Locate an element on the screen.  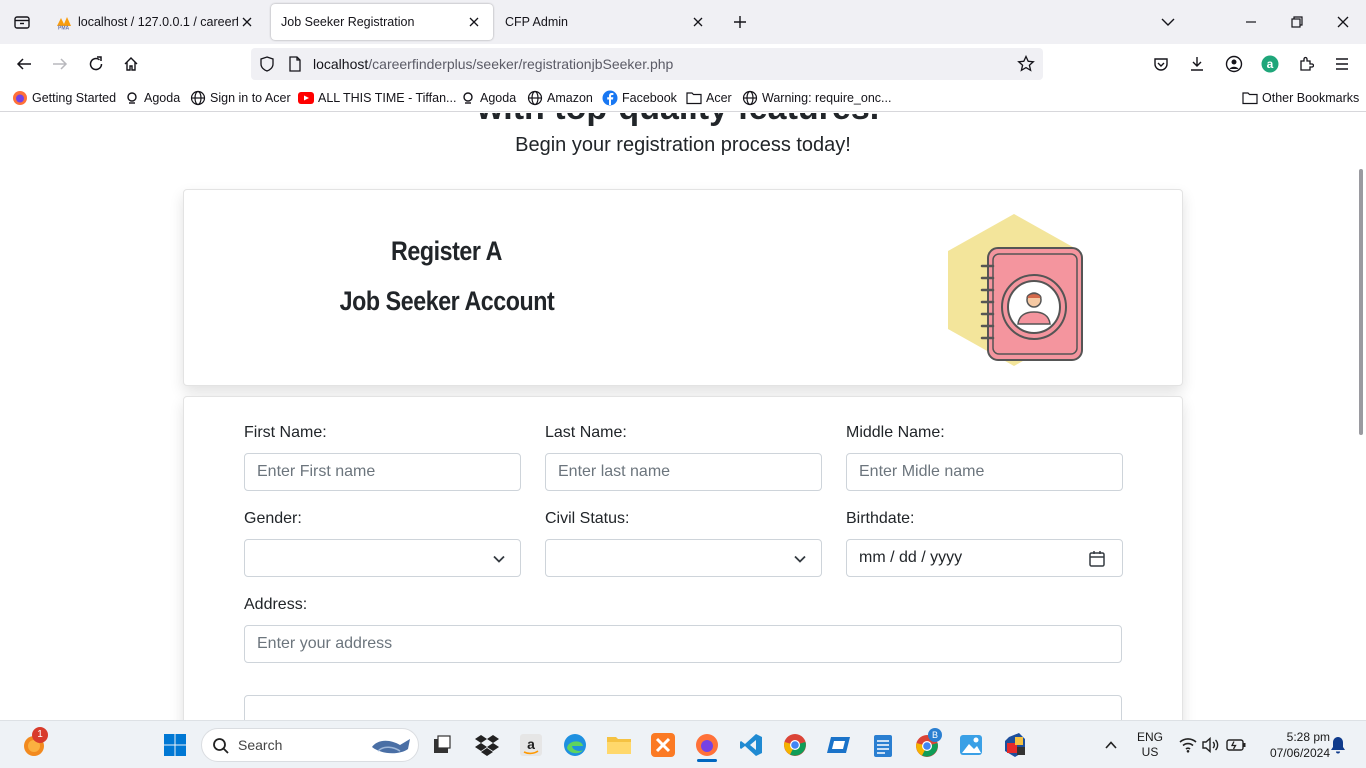
scrollbar-thumb is located at coordinates (1361, 302).